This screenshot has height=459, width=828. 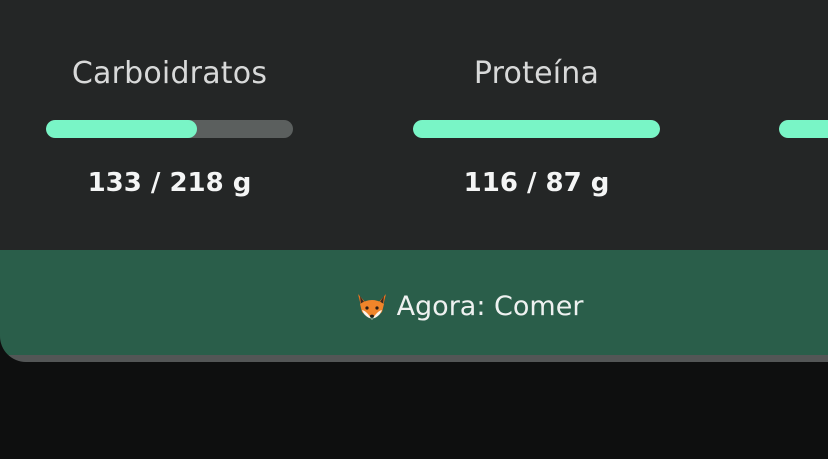 What do you see at coordinates (414, 358) in the screenshot?
I see `card-bottom-border` at bounding box center [414, 358].